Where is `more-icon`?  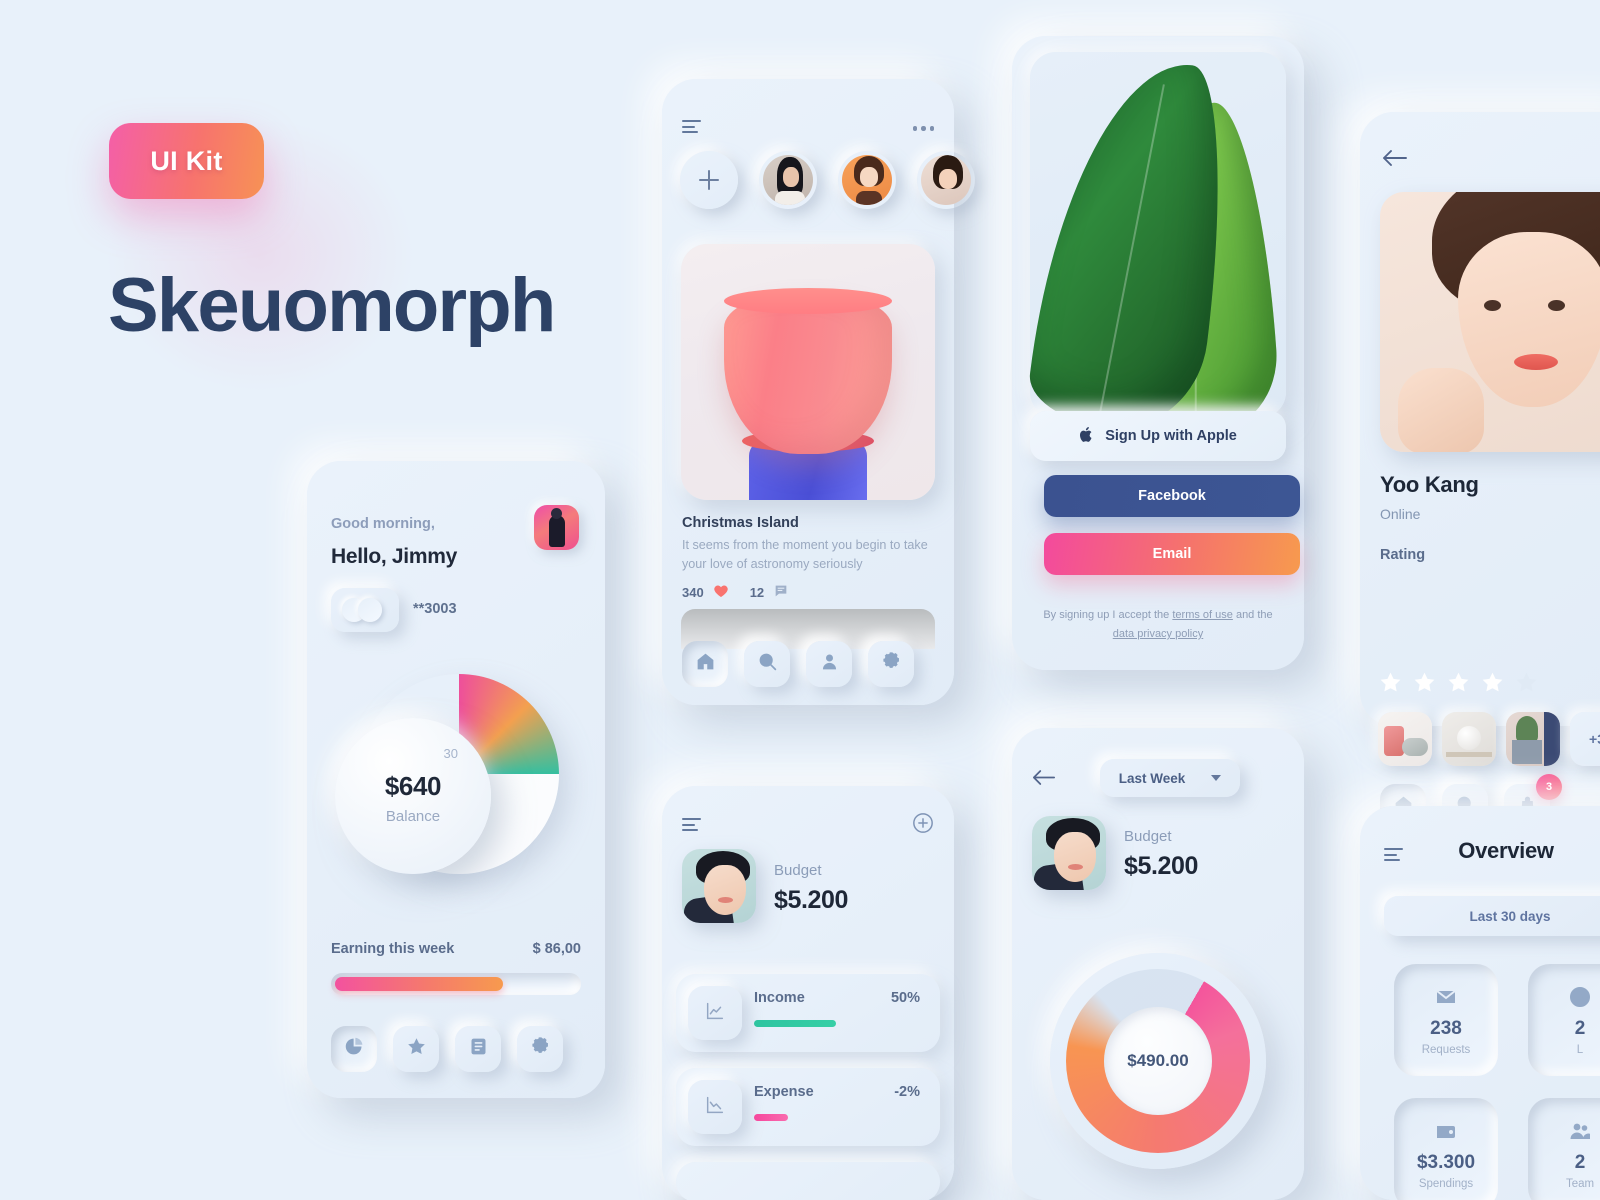
more-icon is located at coordinates (923, 128).